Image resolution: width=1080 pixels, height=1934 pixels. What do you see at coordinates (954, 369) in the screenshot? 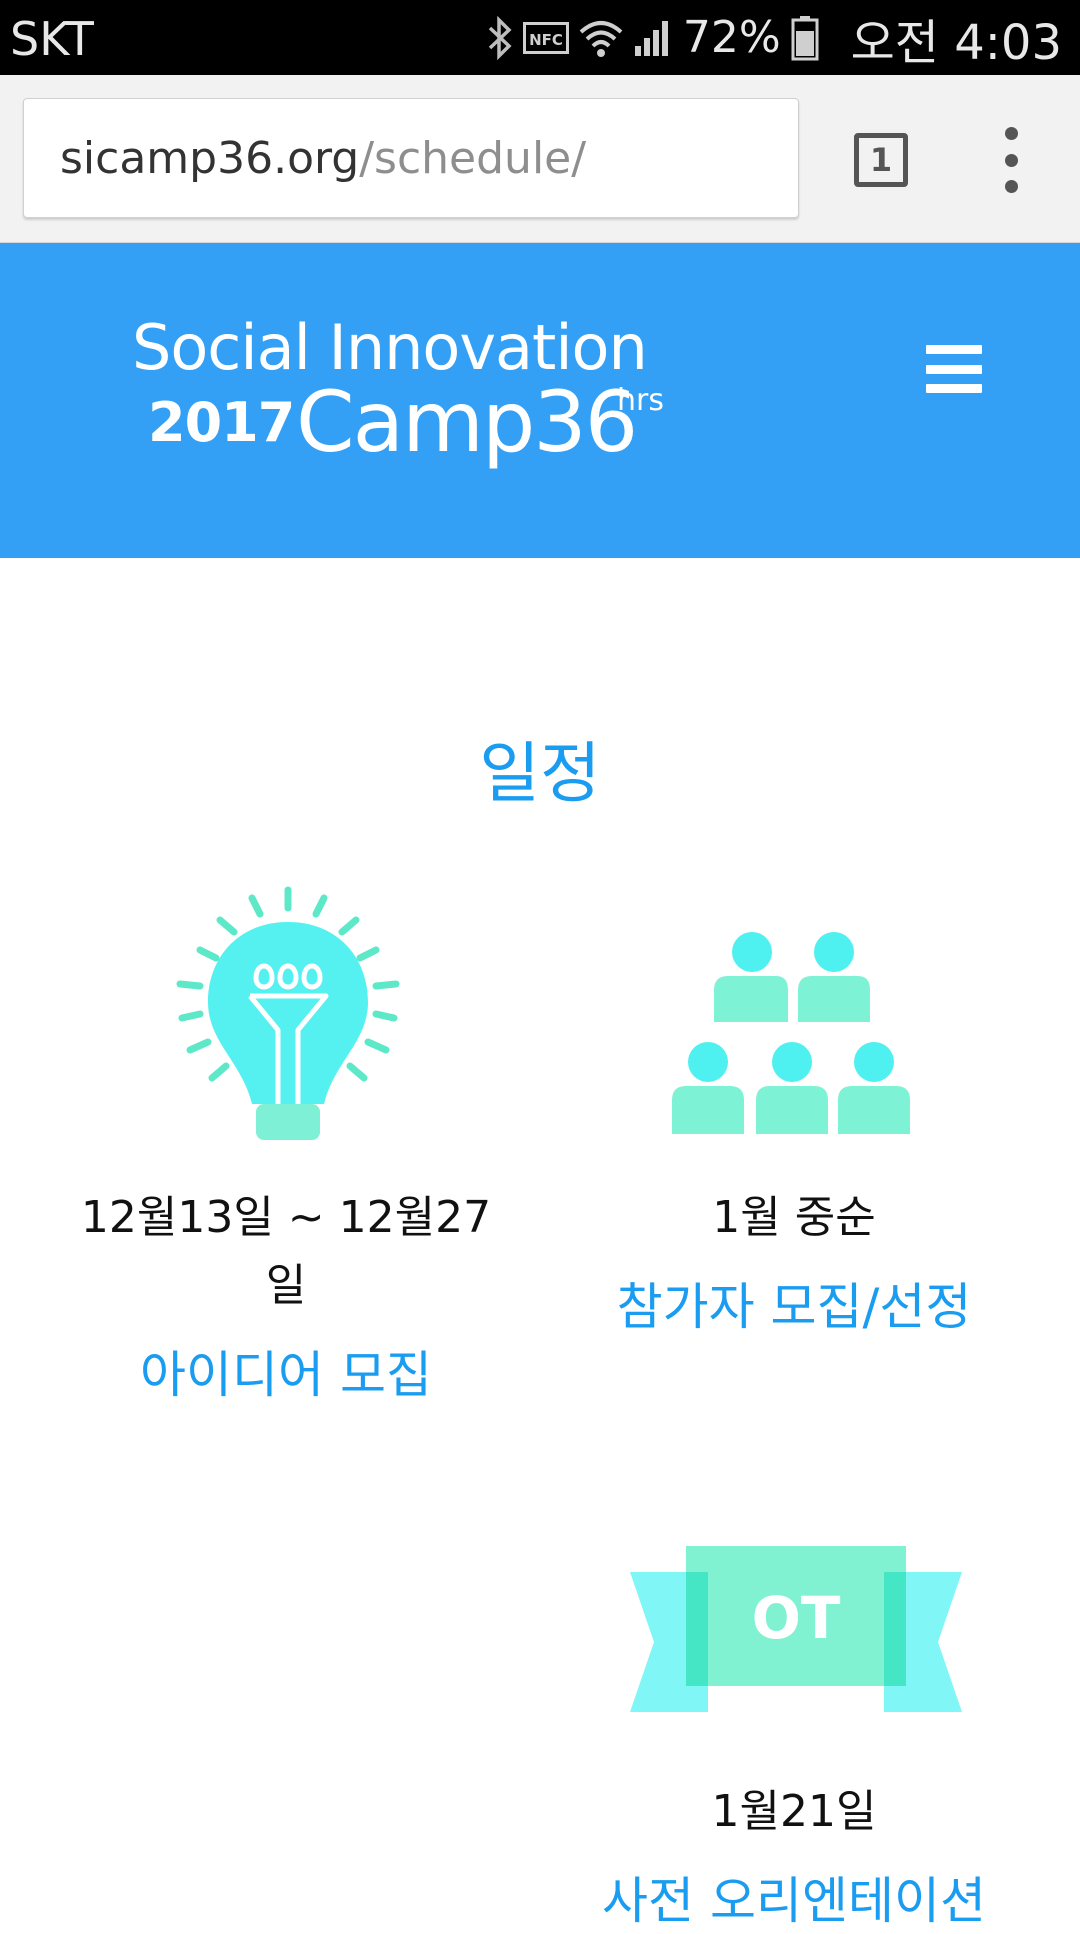
I see `hamburger-menu-icon` at bounding box center [954, 369].